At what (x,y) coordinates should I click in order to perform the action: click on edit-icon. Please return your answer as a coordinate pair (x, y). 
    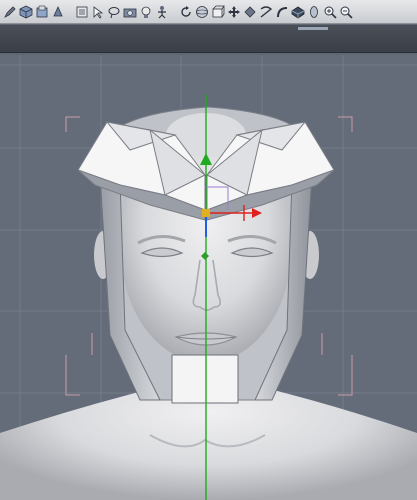
    Looking at the image, I should click on (10, 12).